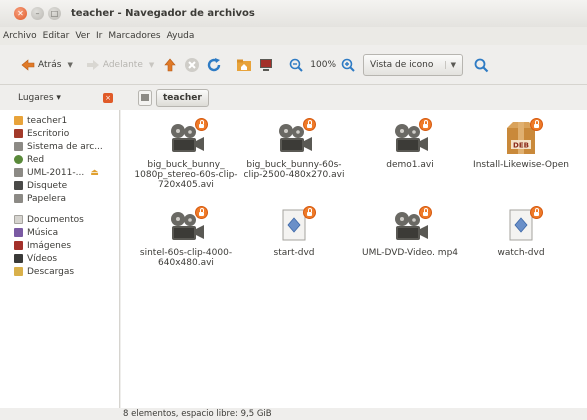  Describe the element at coordinates (18, 198) in the screenshot. I see `trash-icon` at that location.